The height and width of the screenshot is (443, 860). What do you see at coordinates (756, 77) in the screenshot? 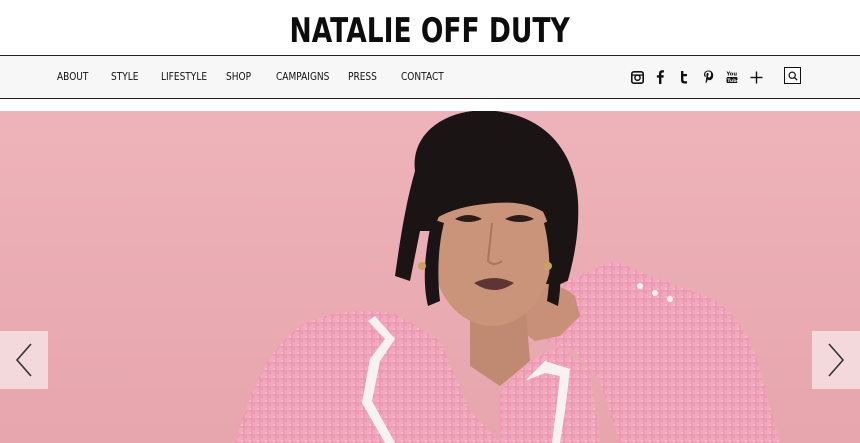
I see `bloglovin-plus-icon` at bounding box center [756, 77].